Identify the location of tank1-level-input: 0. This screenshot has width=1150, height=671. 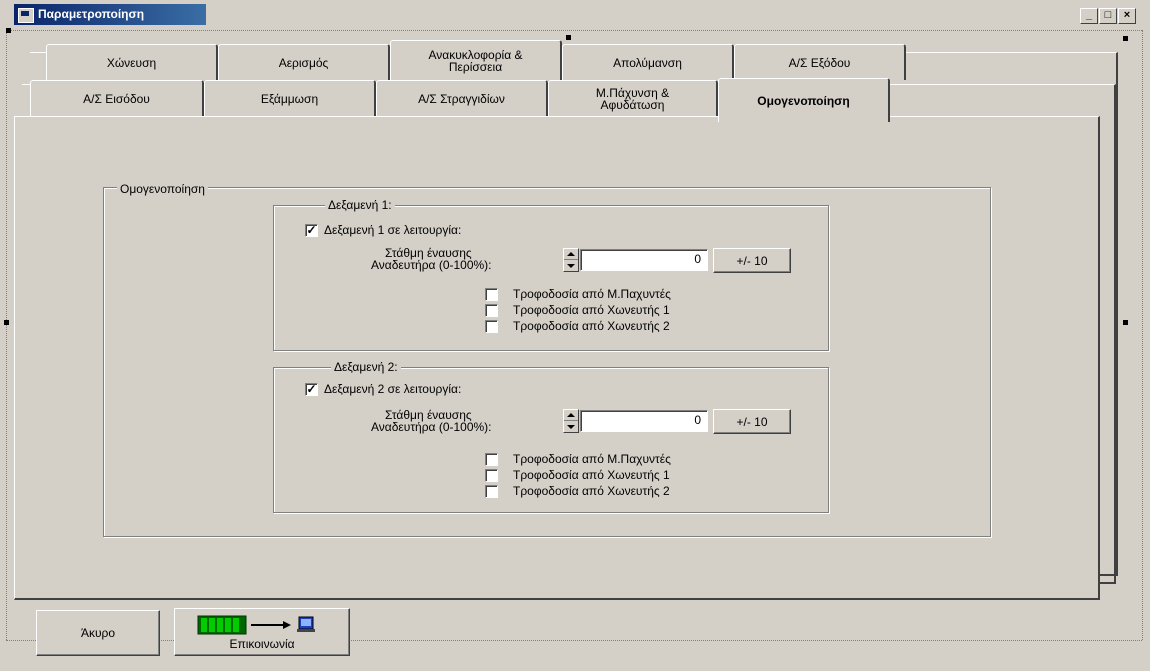
(644, 260).